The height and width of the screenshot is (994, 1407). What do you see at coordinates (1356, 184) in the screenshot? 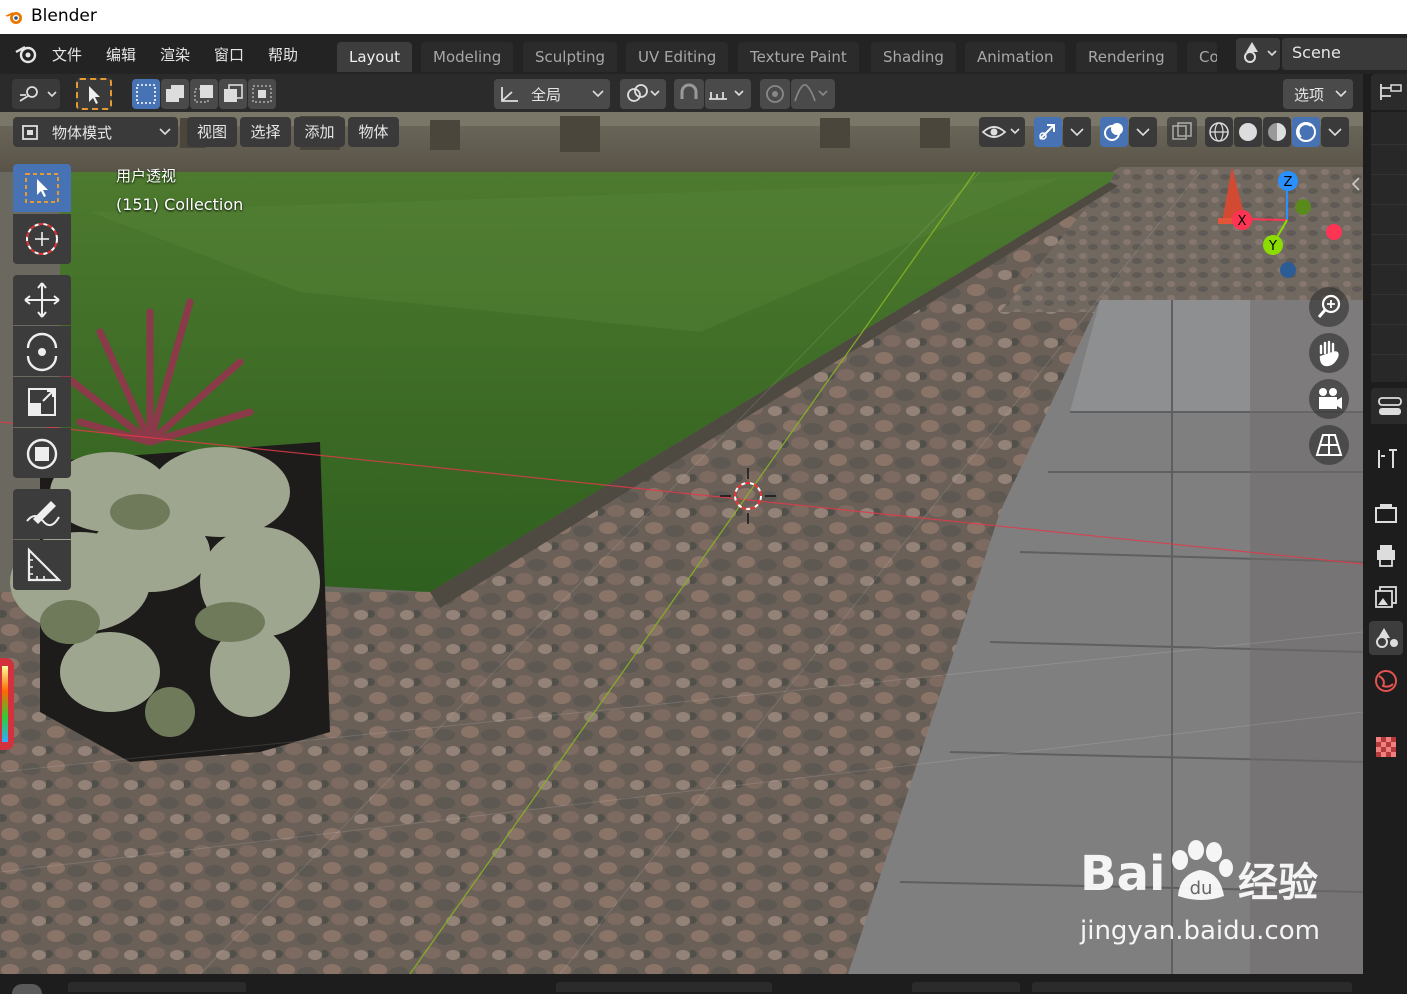
I see `sidebar-expand-icon` at bounding box center [1356, 184].